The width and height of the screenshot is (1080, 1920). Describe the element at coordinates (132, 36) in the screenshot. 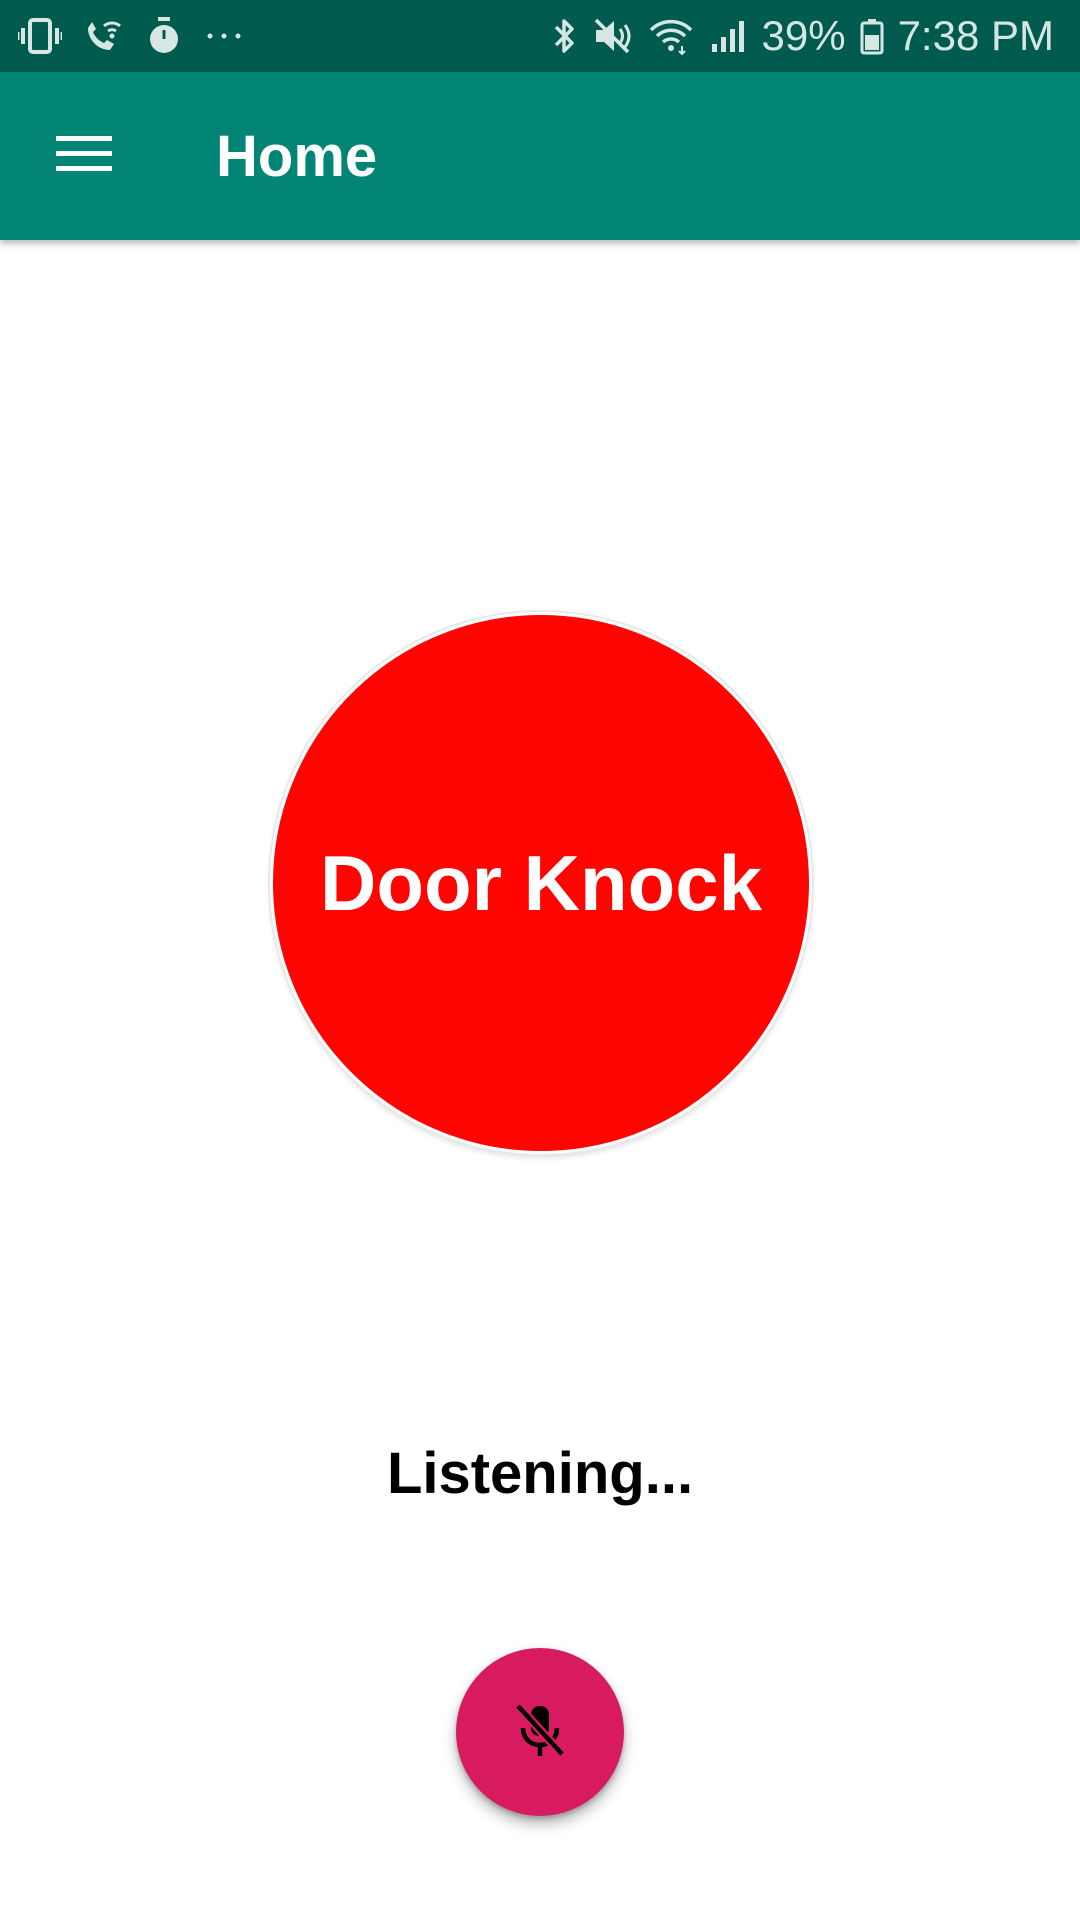

I see `status-left-group` at that location.